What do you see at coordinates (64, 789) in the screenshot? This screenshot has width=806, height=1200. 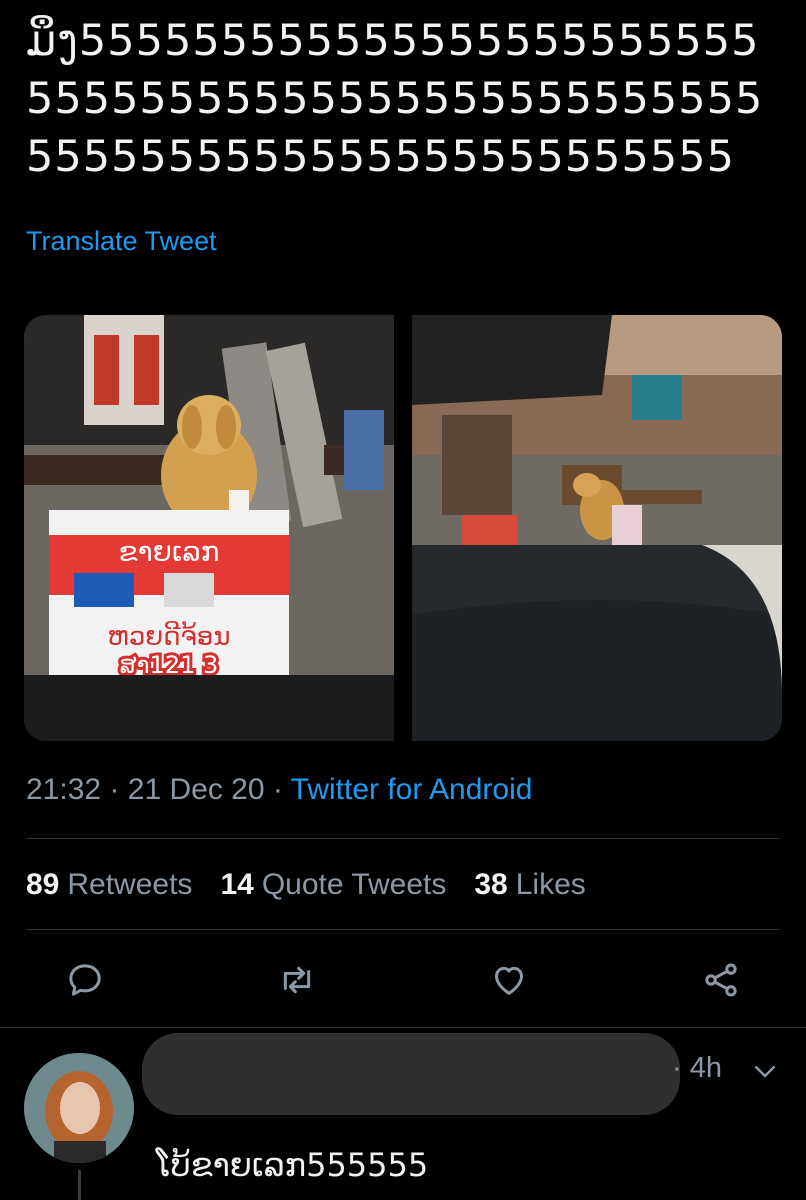 I see `tweet-time: 21:32` at bounding box center [64, 789].